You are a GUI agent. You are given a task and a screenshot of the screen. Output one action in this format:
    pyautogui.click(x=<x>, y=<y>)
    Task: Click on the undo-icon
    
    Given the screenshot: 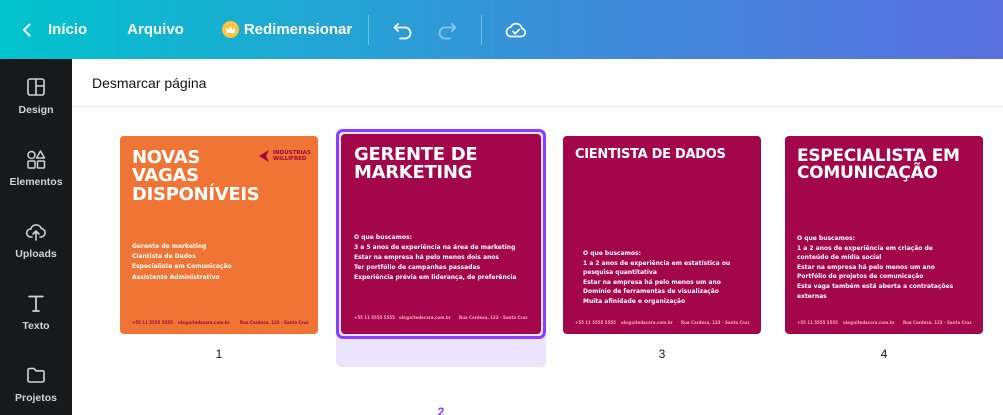 What is the action you would take?
    pyautogui.click(x=402, y=30)
    